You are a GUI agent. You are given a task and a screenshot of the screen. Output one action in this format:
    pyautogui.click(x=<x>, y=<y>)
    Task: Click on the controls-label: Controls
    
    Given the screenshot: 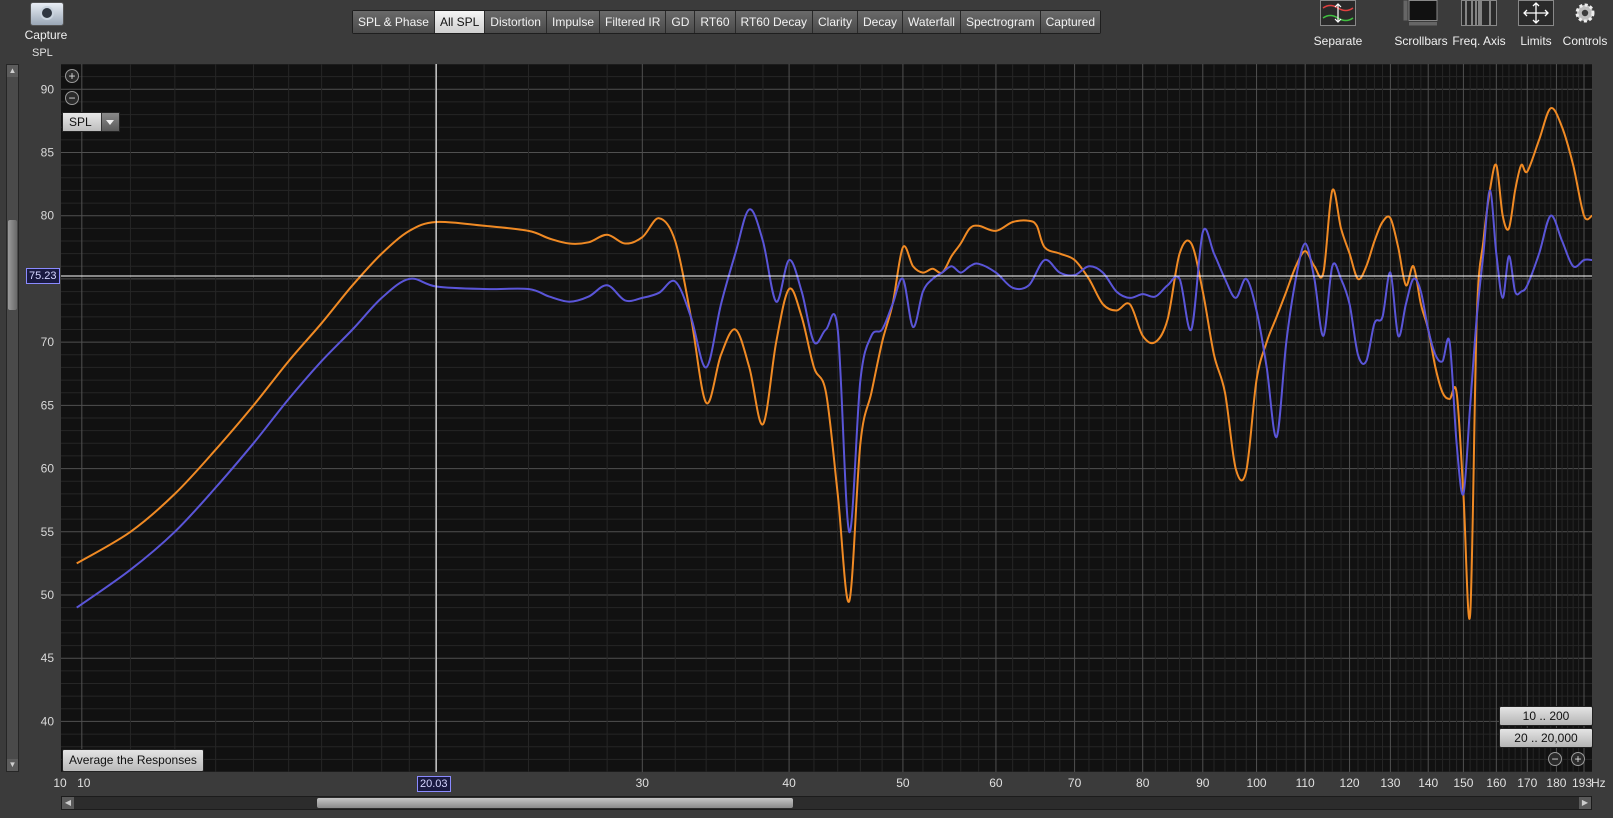 What is the action you would take?
    pyautogui.click(x=1585, y=41)
    